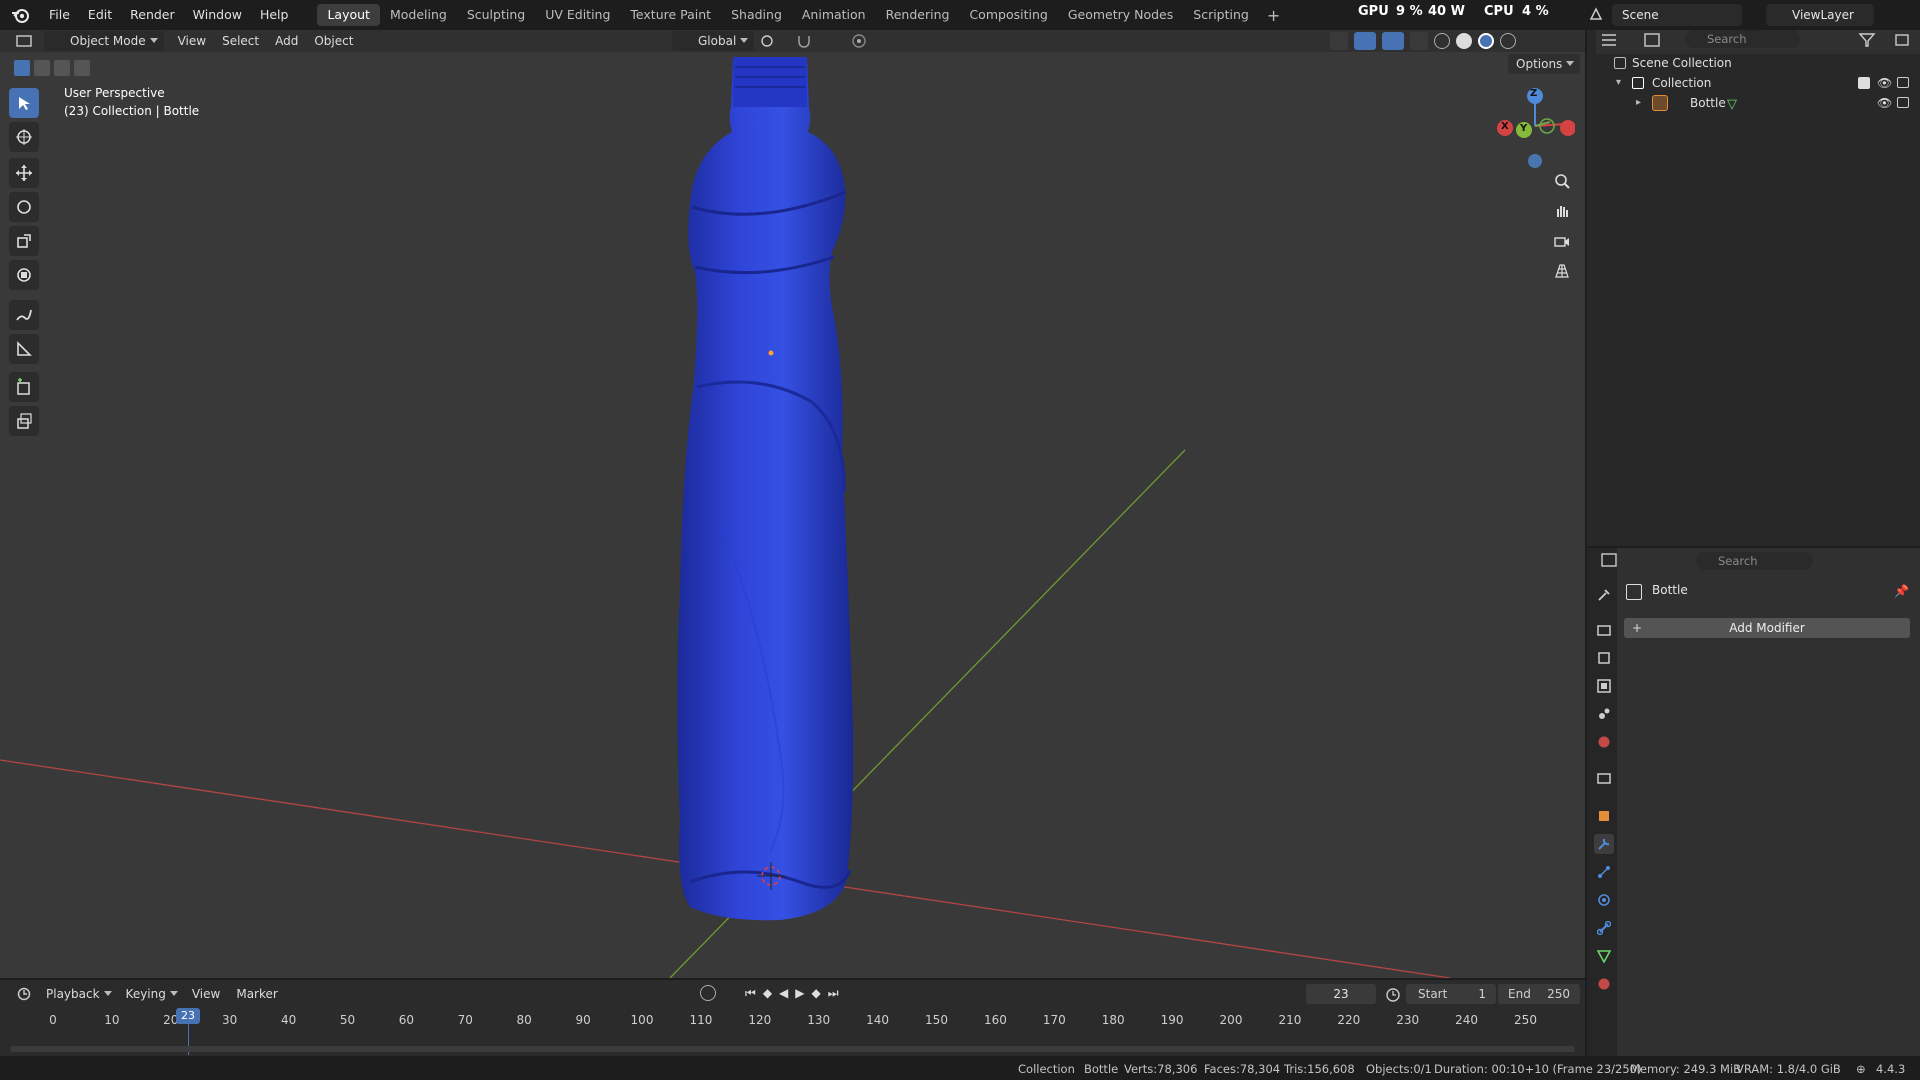  I want to click on keying-menu: Keying, so click(150, 994).